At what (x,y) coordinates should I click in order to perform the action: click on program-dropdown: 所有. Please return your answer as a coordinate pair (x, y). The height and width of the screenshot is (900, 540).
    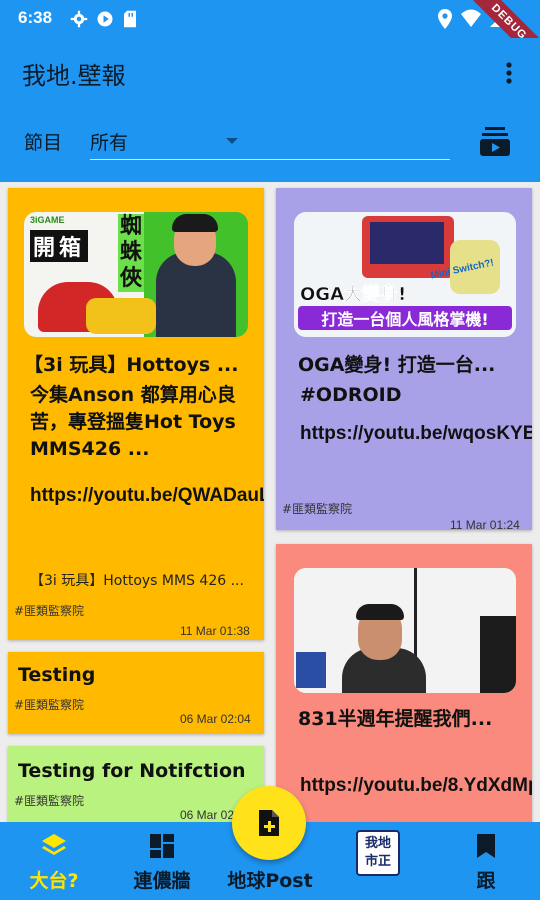
    Looking at the image, I should click on (270, 141).